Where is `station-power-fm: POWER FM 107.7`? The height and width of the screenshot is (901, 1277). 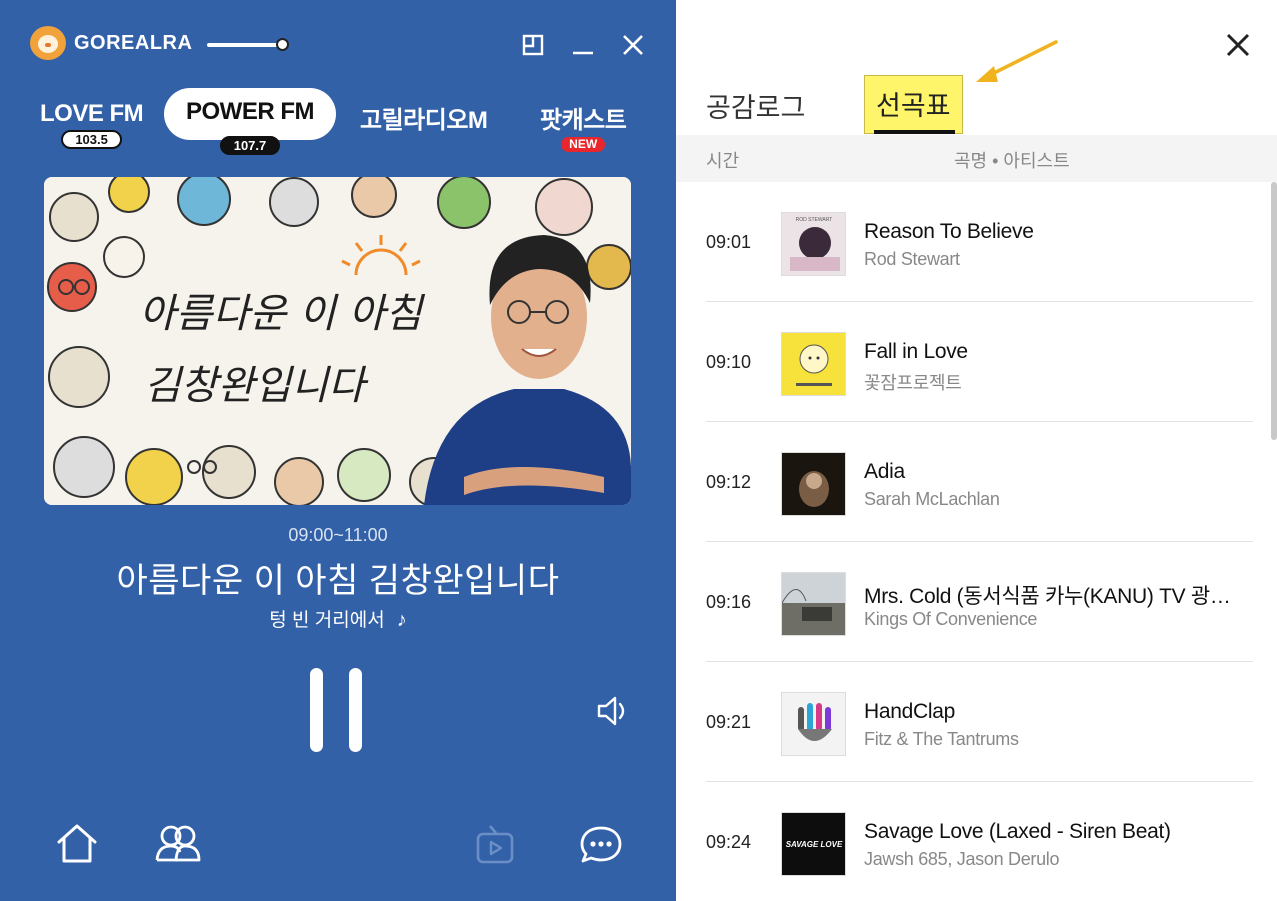
station-power-fm: POWER FM 107.7 is located at coordinates (250, 124).